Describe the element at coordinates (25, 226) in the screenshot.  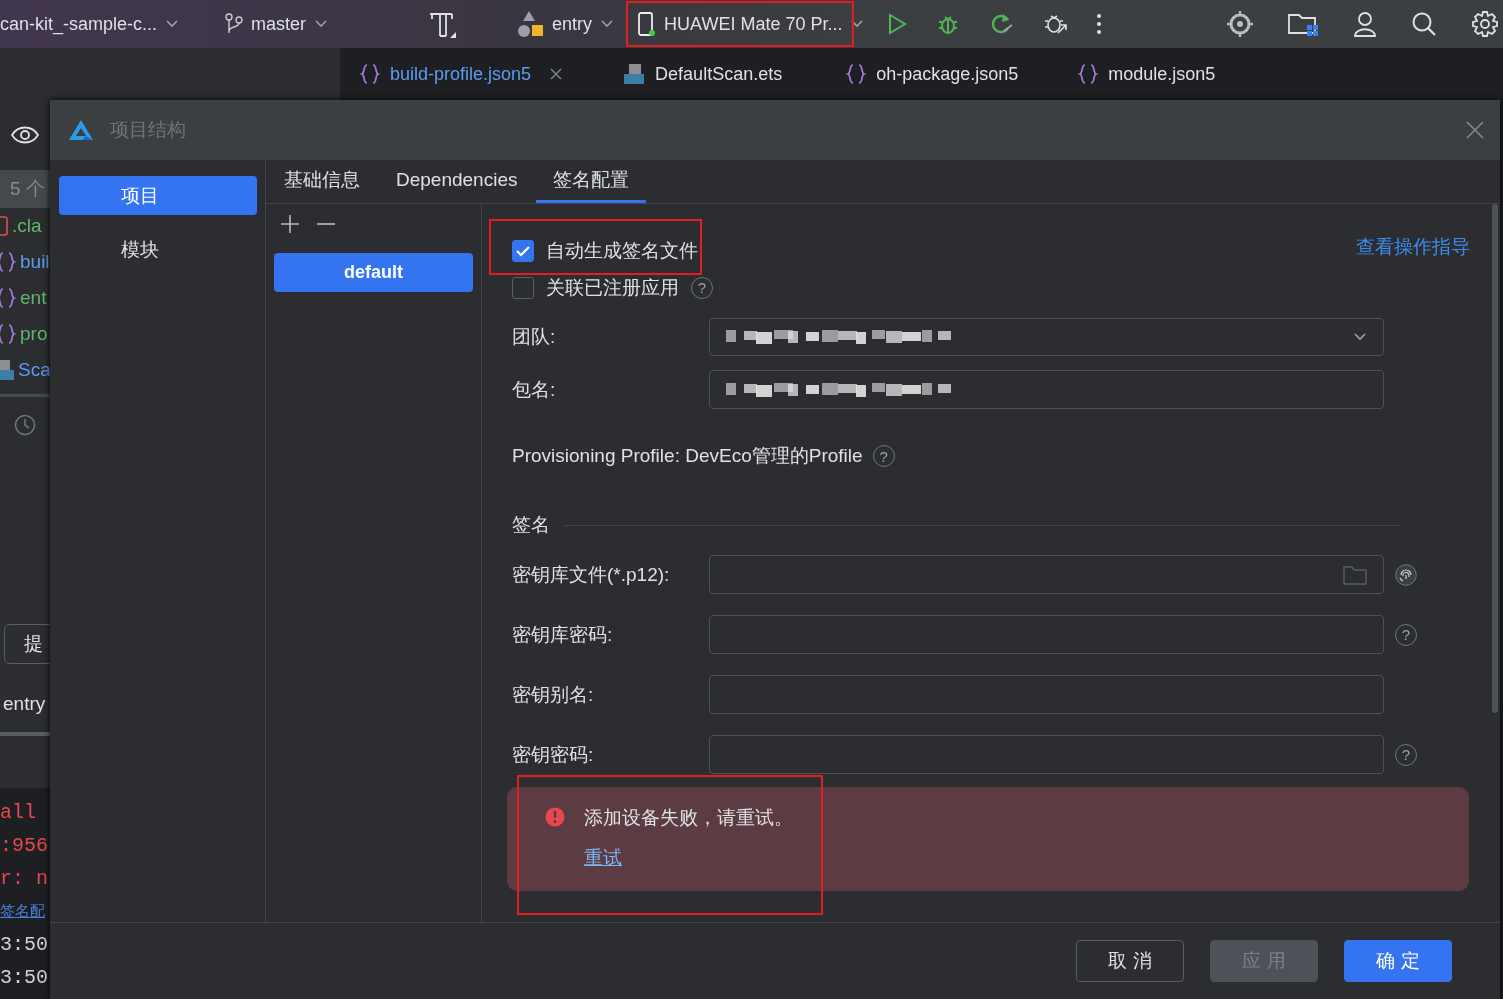
I see `file-item: .cla` at that location.